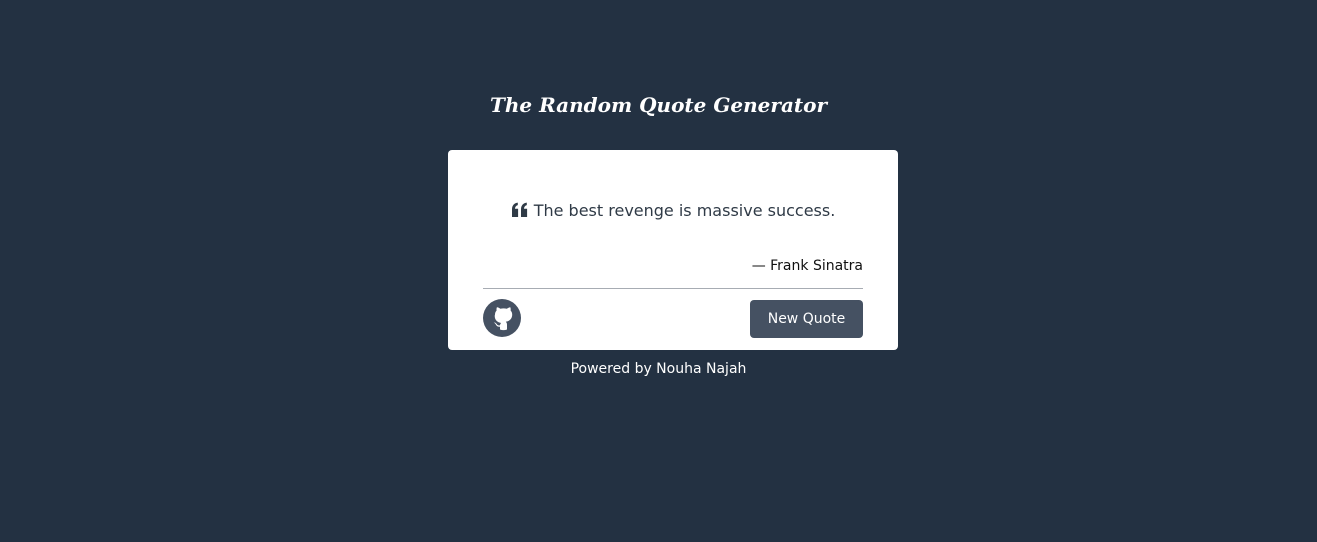 Image resolution: width=1317 pixels, height=542 pixels. What do you see at coordinates (807, 266) in the screenshot?
I see `quote-author: — Frank Sinatra` at bounding box center [807, 266].